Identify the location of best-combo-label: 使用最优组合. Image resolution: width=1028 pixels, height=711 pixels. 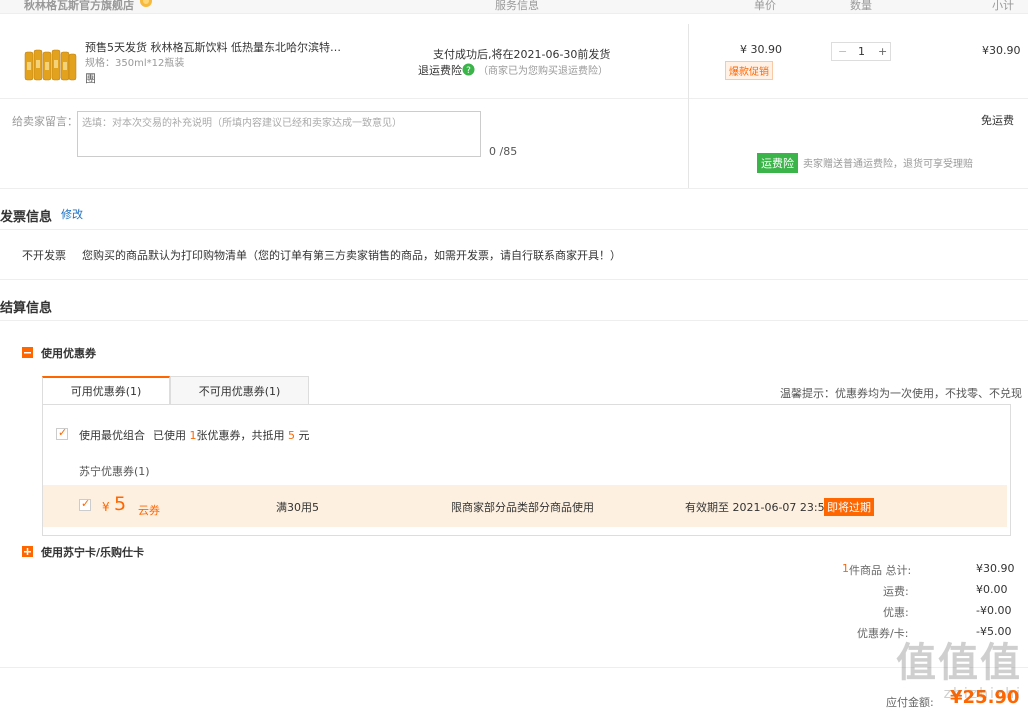
(112, 435).